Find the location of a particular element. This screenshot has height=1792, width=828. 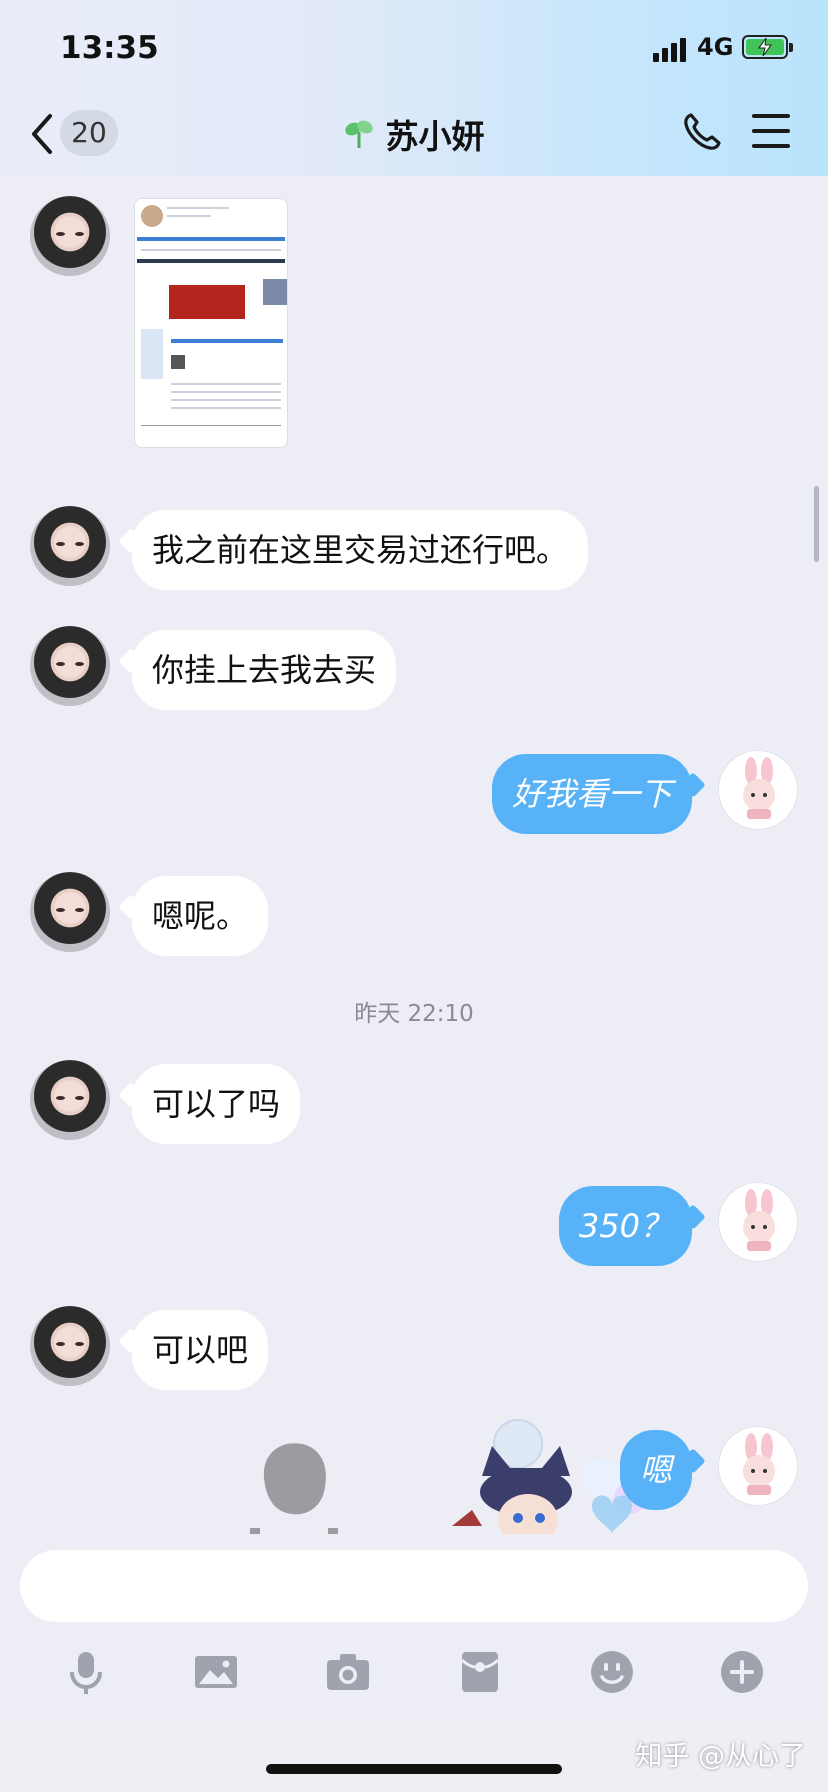

scrollbar is located at coordinates (816, 524).